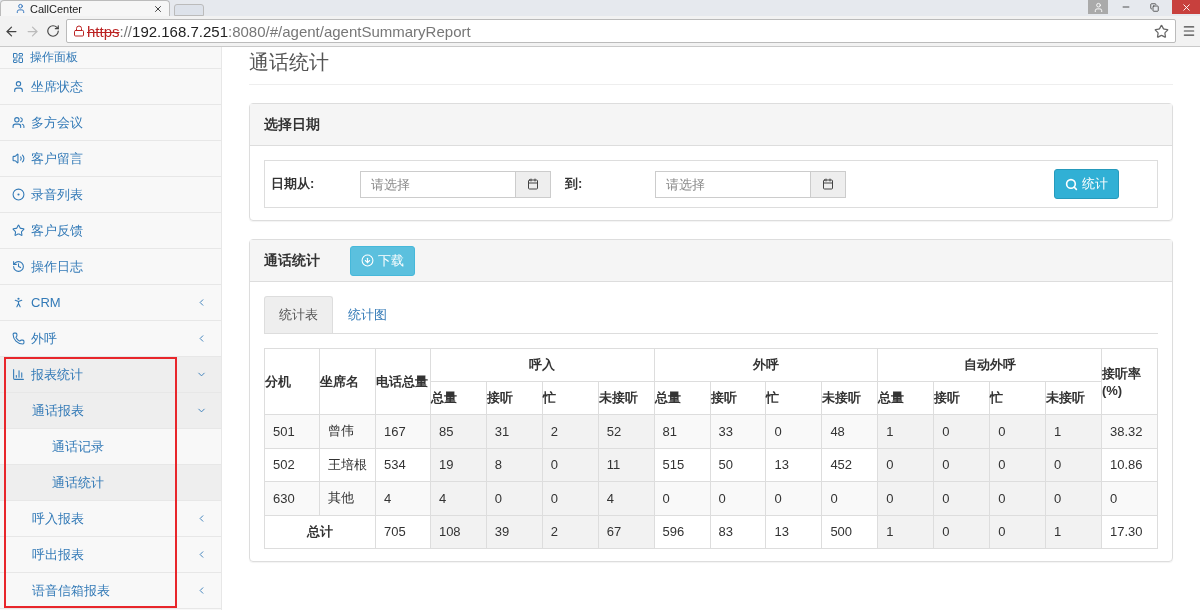  I want to click on table-cell: 总计, so click(320, 532).